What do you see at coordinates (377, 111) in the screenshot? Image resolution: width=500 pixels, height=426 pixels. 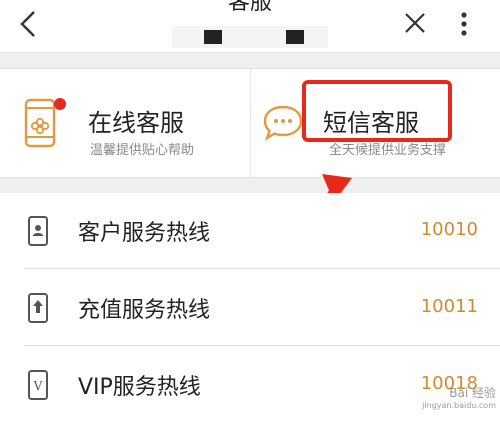 I see `highlight-annotation-box` at bounding box center [377, 111].